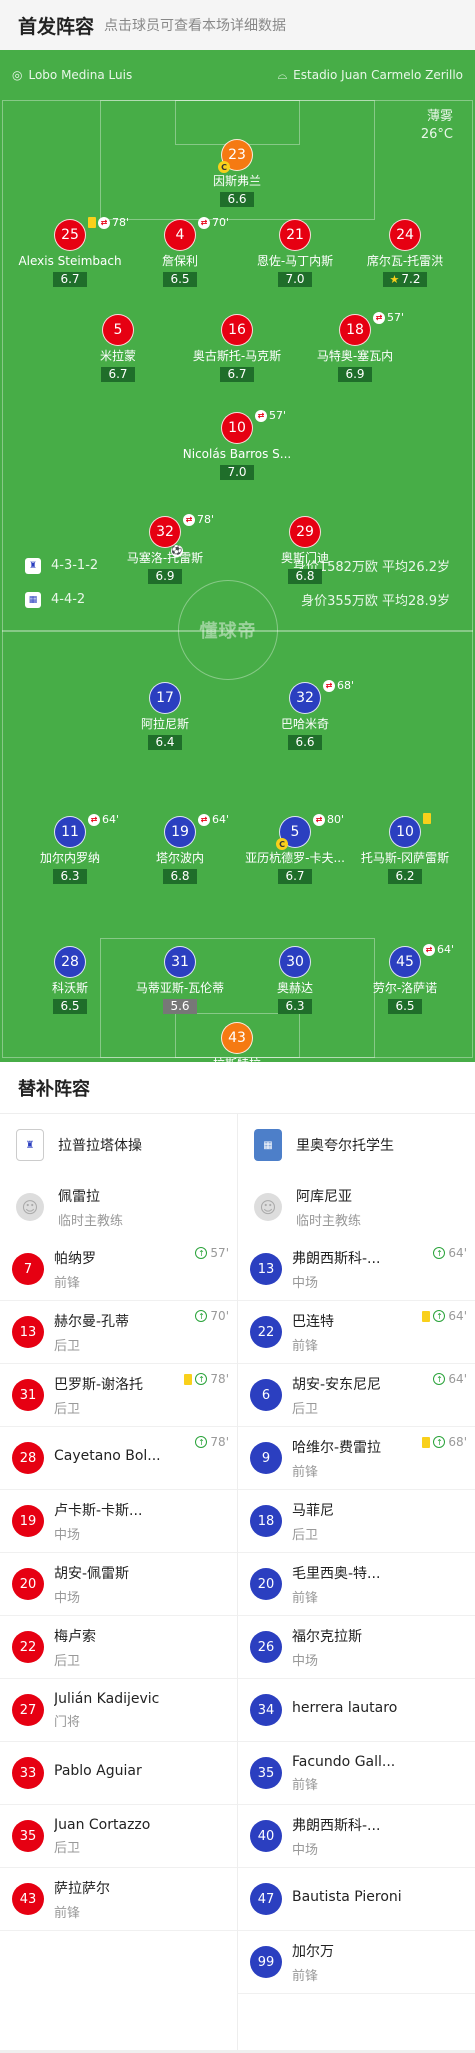 The image size is (475, 2053). I want to click on sub-time: 57', so click(396, 317).